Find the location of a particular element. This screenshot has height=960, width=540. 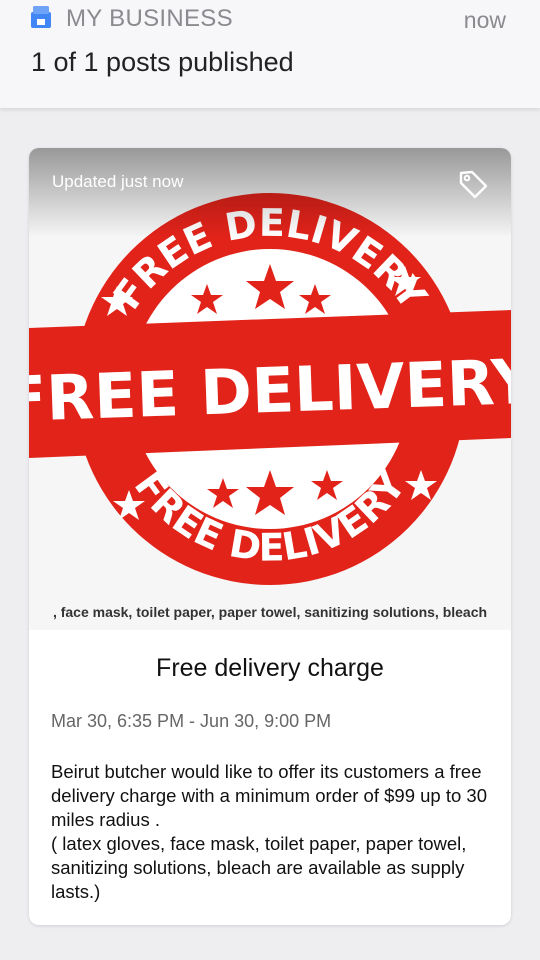

post-title: Free delivery charge is located at coordinates (270, 668).